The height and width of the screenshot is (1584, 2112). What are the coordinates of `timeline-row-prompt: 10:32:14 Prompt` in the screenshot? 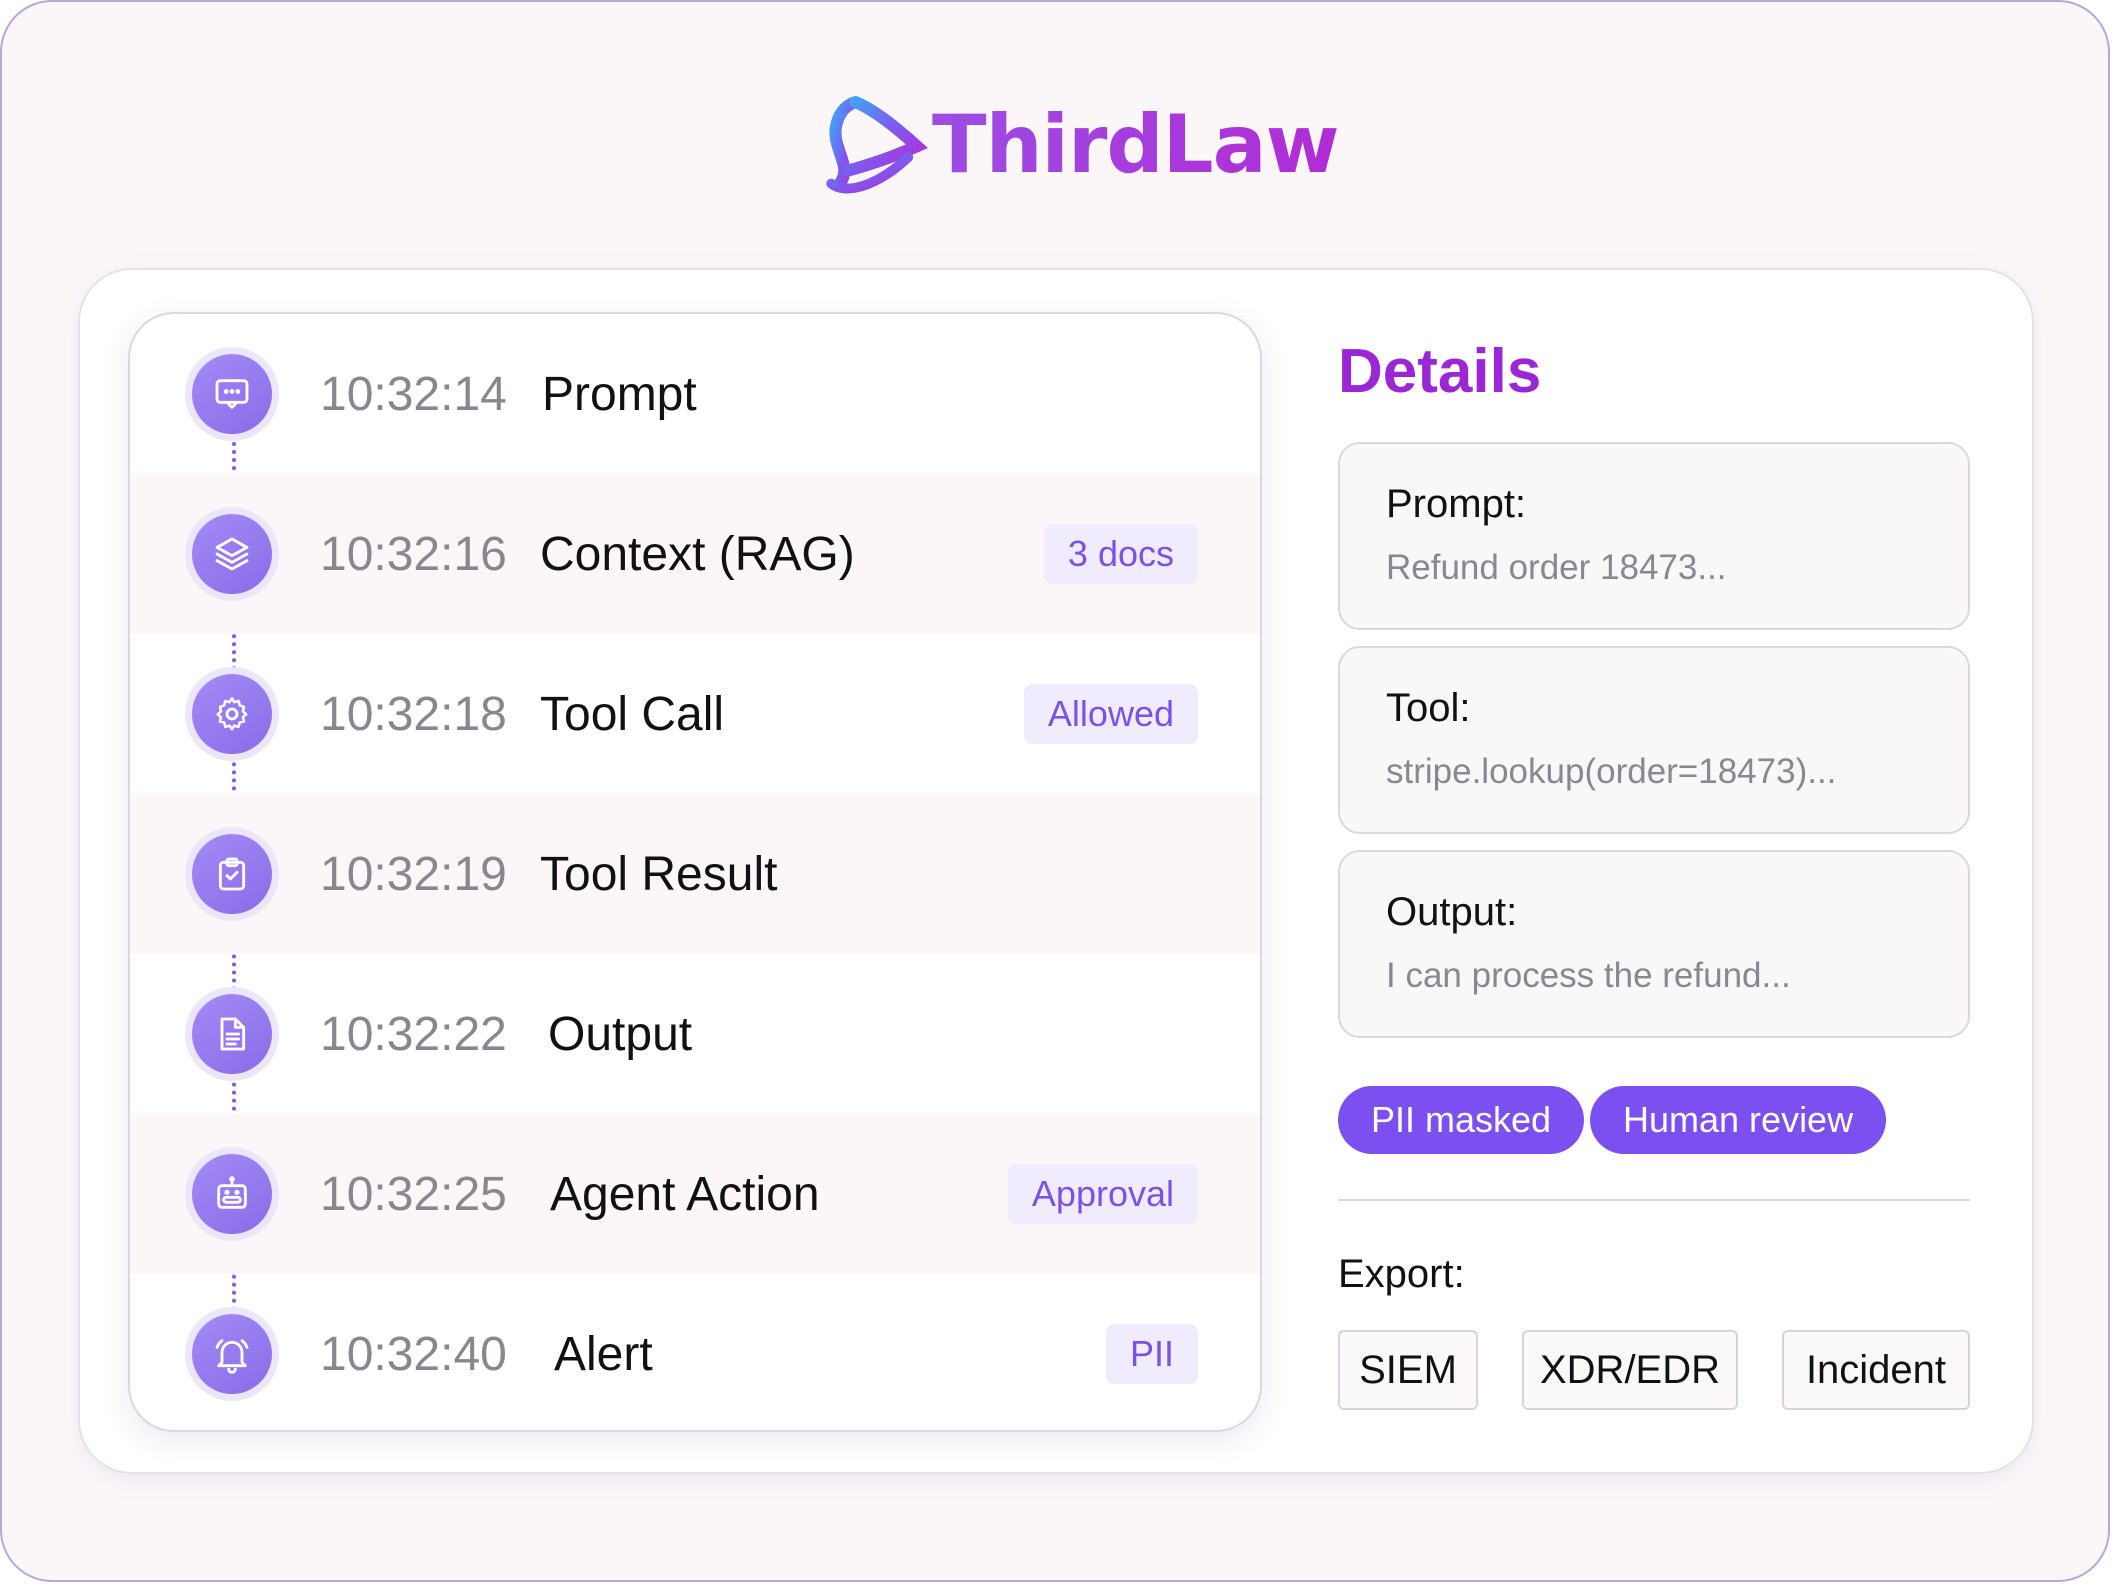 It's located at (695, 394).